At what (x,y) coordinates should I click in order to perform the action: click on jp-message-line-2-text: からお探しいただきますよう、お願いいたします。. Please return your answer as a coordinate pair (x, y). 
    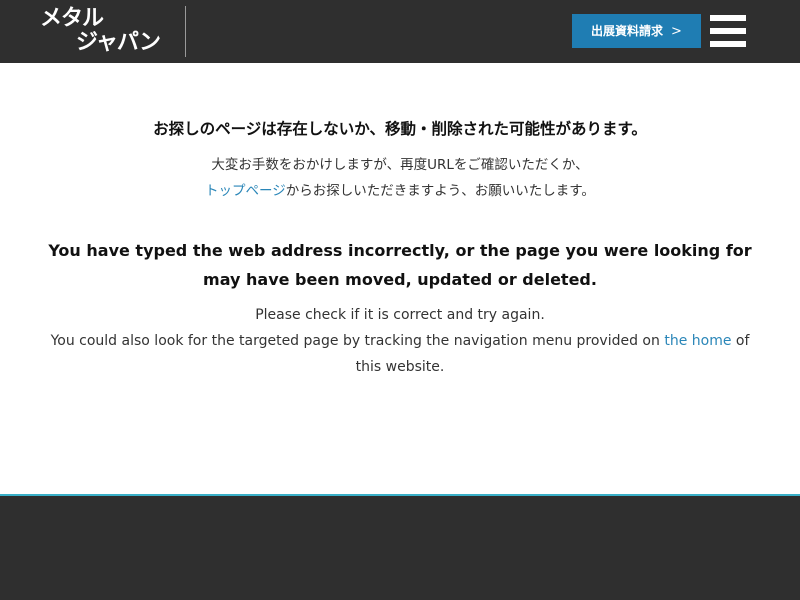
    Looking at the image, I should click on (440, 191).